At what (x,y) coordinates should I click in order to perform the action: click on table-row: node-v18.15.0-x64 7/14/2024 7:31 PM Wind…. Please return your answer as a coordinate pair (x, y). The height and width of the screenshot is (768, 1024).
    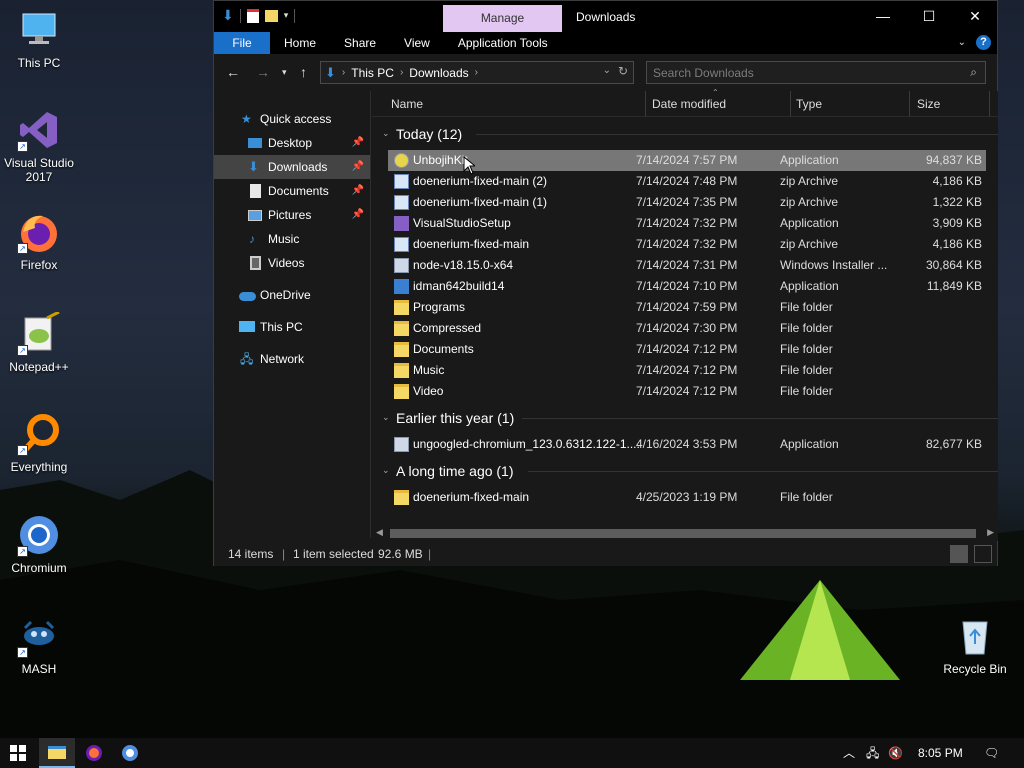
    Looking at the image, I should click on (687, 265).